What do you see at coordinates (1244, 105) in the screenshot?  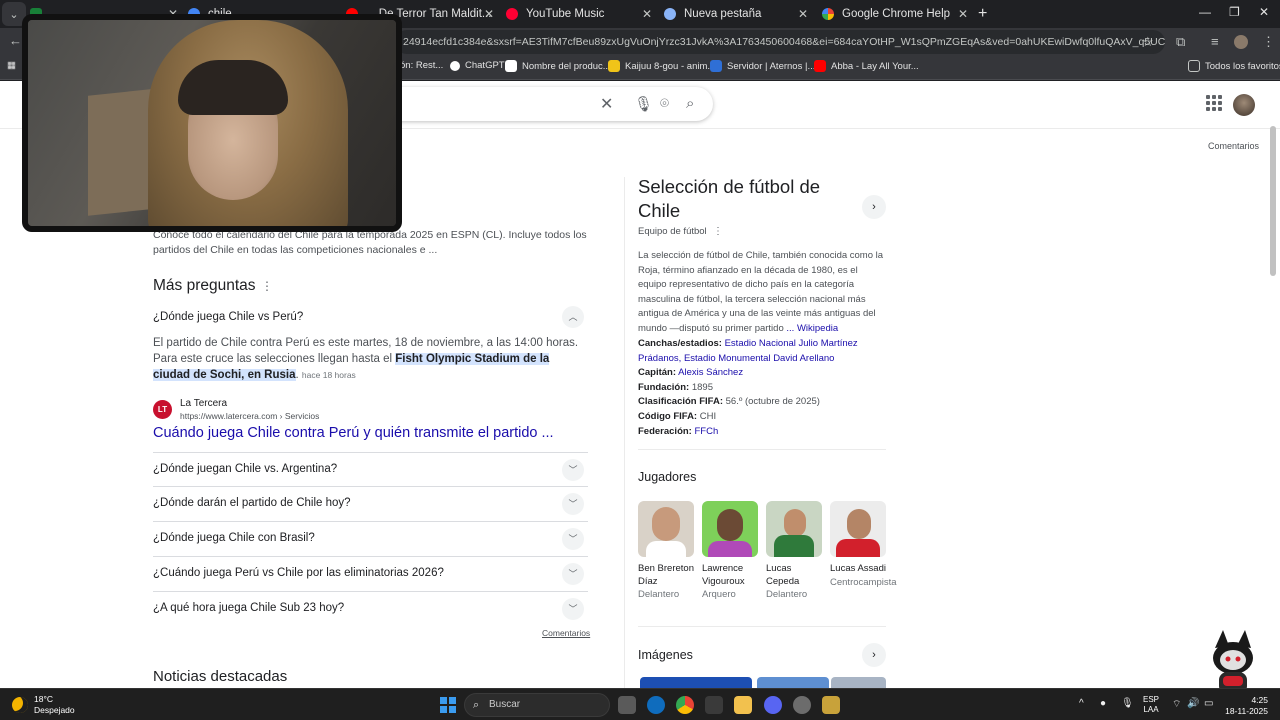 I see `avatar` at bounding box center [1244, 105].